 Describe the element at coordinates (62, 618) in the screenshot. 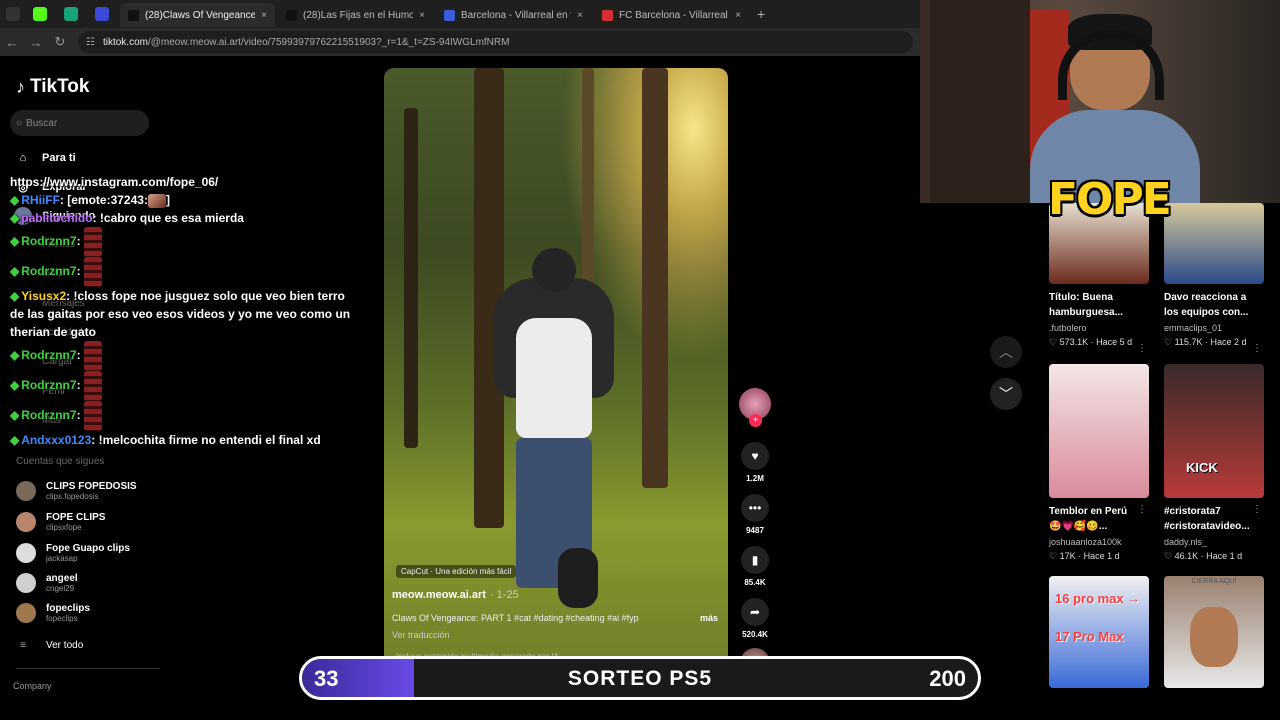

I see `account-handle: fopeclips` at that location.